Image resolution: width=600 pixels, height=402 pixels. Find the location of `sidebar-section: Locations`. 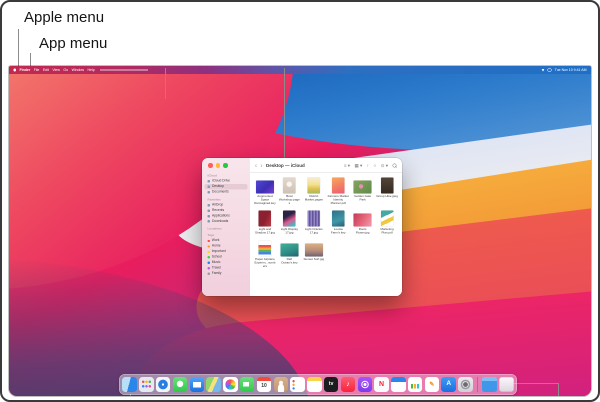

sidebar-section: Locations is located at coordinates (226, 229).